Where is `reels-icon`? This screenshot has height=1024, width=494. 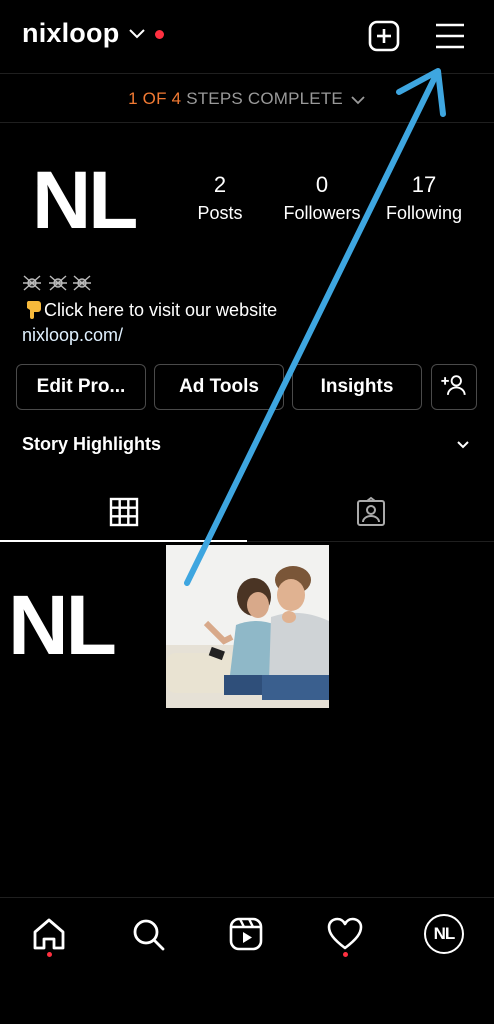 reels-icon is located at coordinates (246, 934).